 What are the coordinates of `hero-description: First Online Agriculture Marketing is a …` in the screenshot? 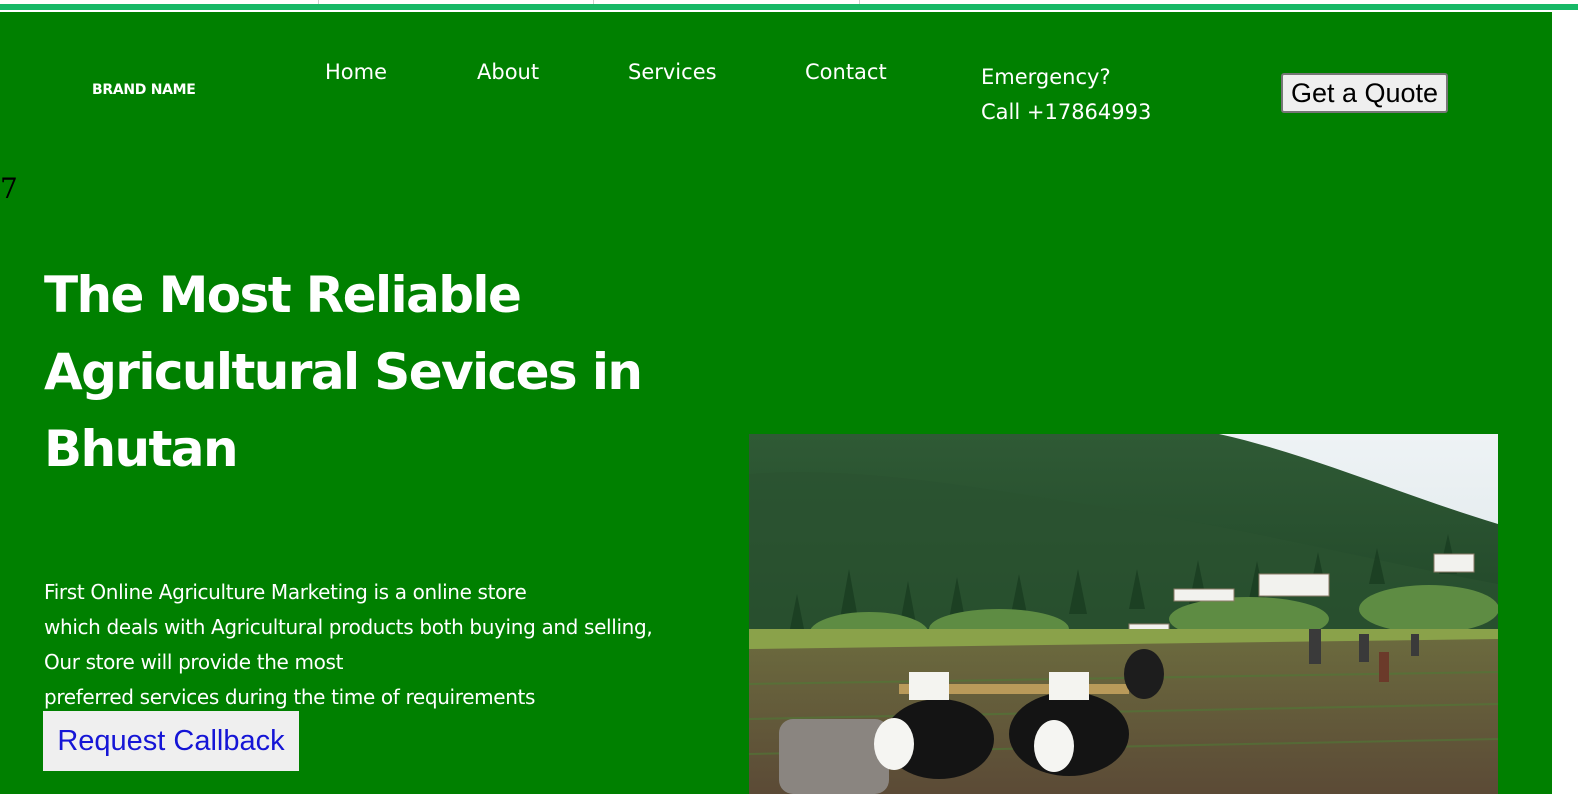 It's located at (348, 645).